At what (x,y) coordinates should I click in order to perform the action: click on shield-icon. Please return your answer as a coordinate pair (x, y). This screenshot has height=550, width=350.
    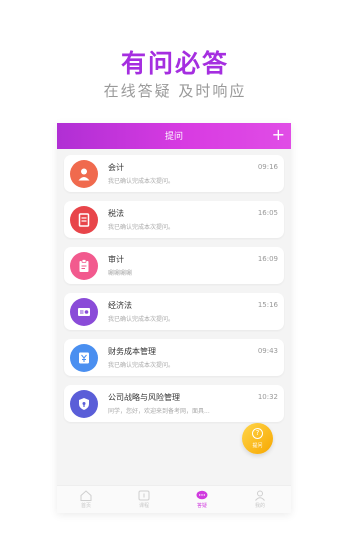
    Looking at the image, I should click on (84, 404).